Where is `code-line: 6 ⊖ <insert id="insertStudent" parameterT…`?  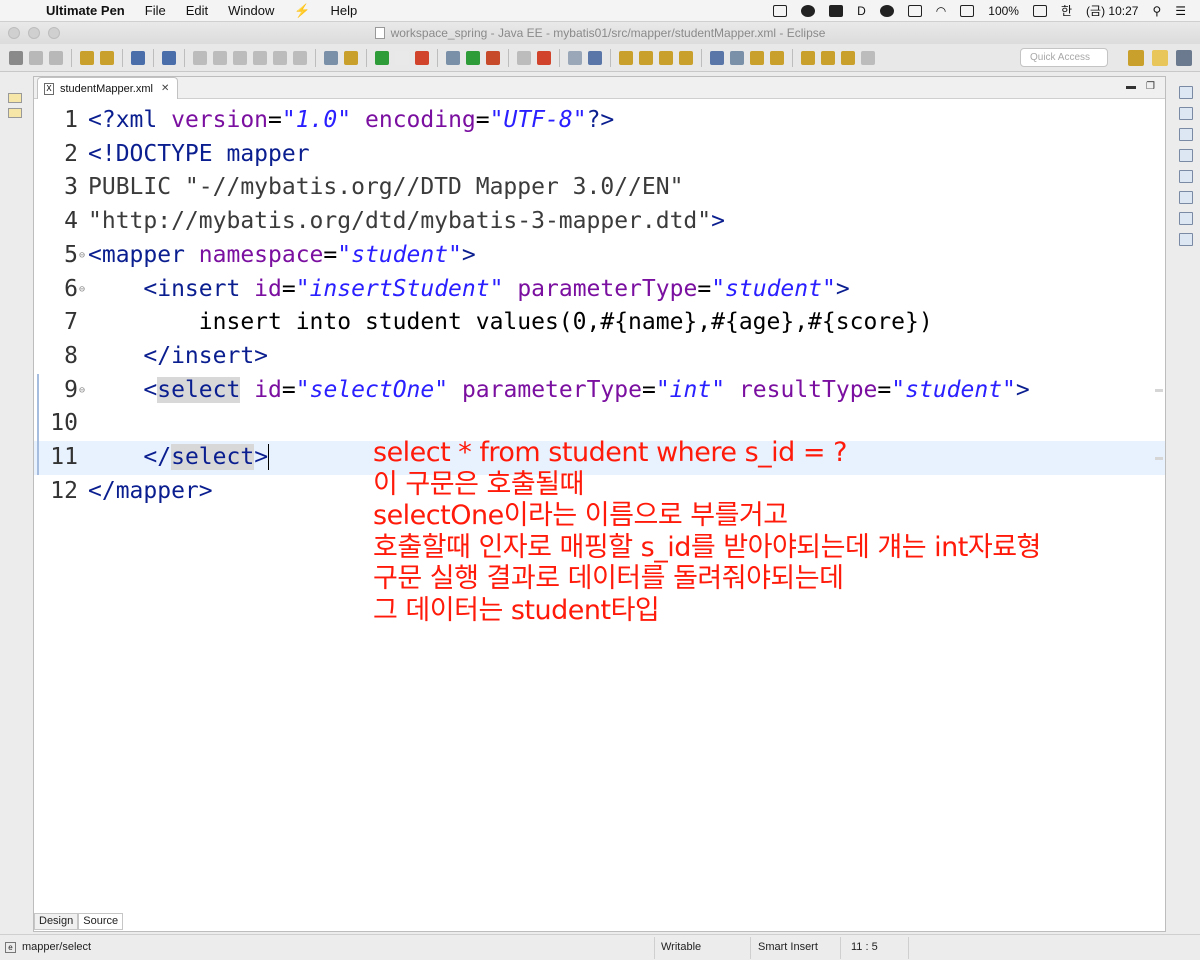
code-line: 6 ⊖ <insert id="insertStudent" parameterT… is located at coordinates (599, 290).